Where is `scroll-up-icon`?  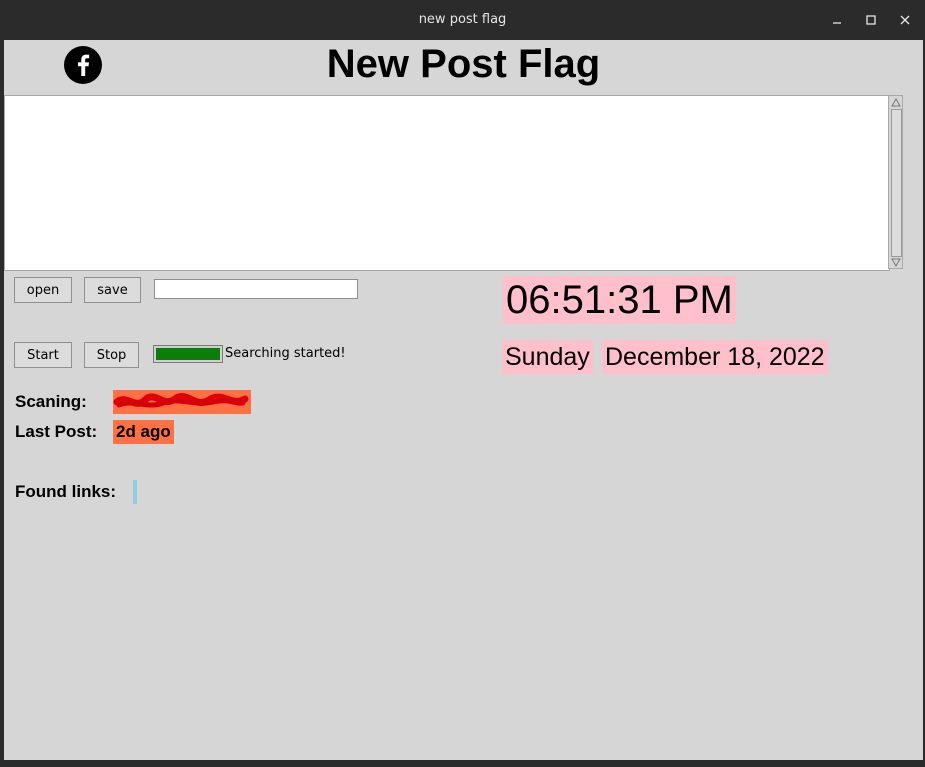 scroll-up-icon is located at coordinates (896, 102).